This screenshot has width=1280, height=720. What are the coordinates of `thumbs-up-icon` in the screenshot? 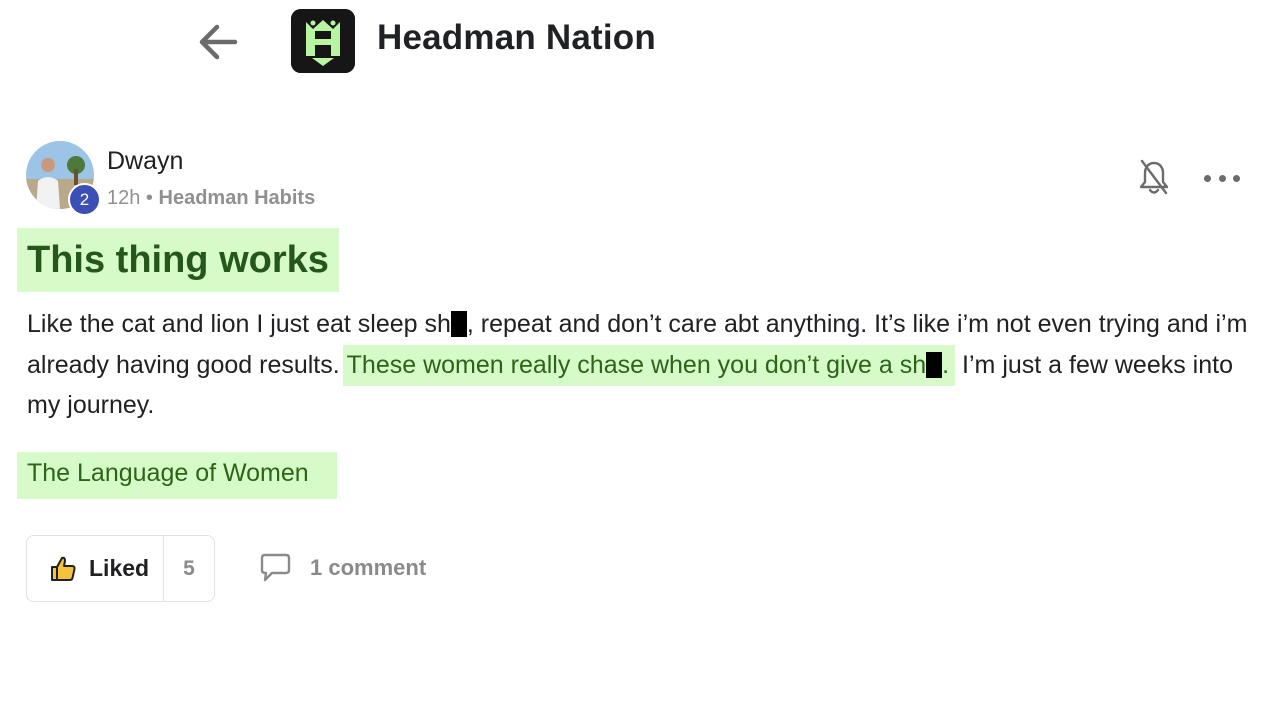 It's located at (63, 568).